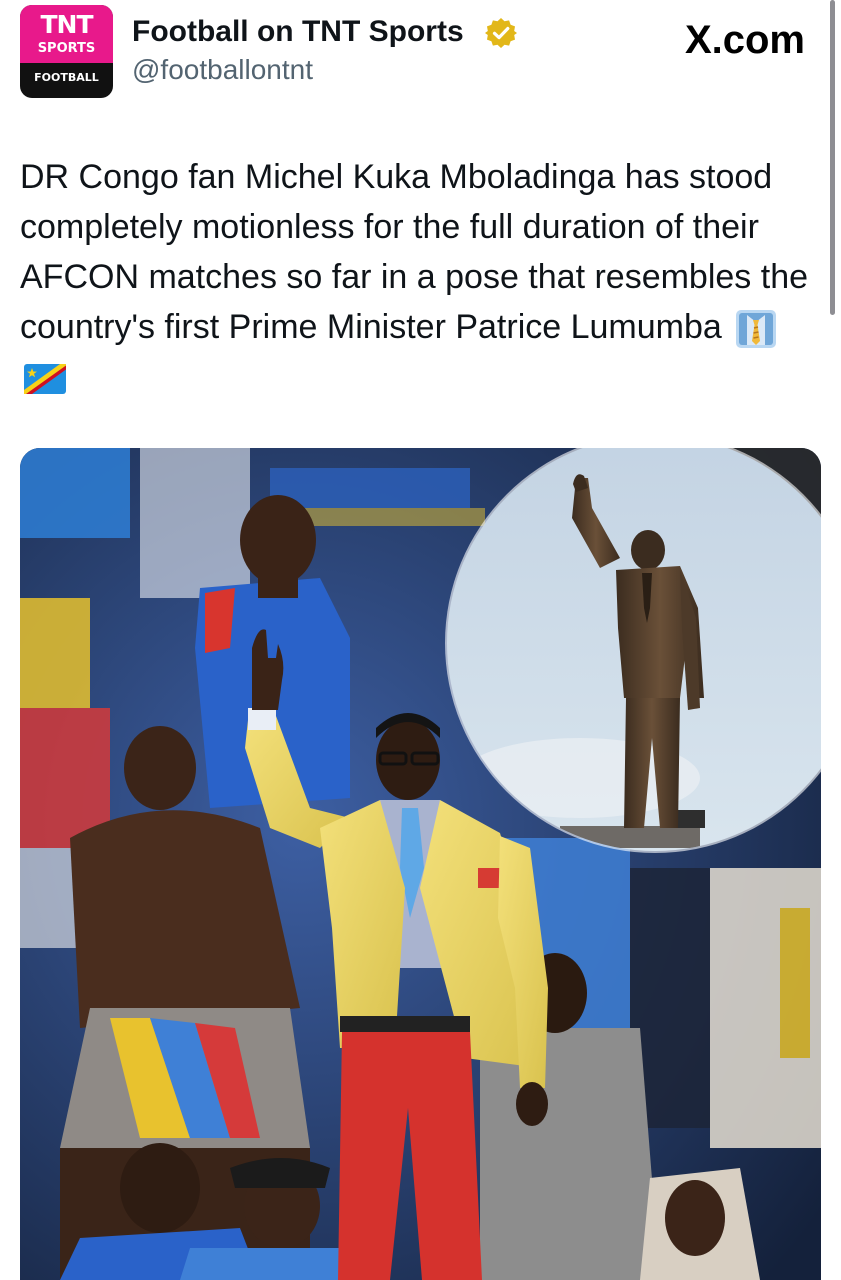 The width and height of the screenshot is (841, 1280). What do you see at coordinates (501, 33) in the screenshot?
I see `verified-badge-icon` at bounding box center [501, 33].